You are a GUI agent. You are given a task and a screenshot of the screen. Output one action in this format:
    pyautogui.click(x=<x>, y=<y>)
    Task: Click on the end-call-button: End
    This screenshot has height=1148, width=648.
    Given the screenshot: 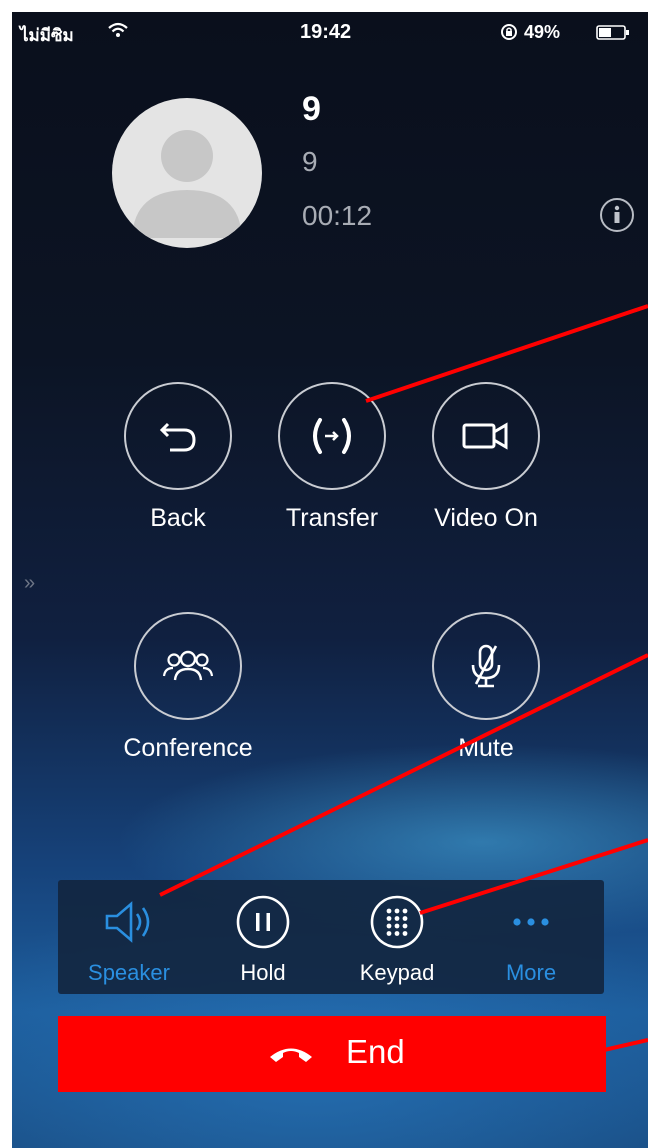 What is the action you would take?
    pyautogui.click(x=332, y=1054)
    